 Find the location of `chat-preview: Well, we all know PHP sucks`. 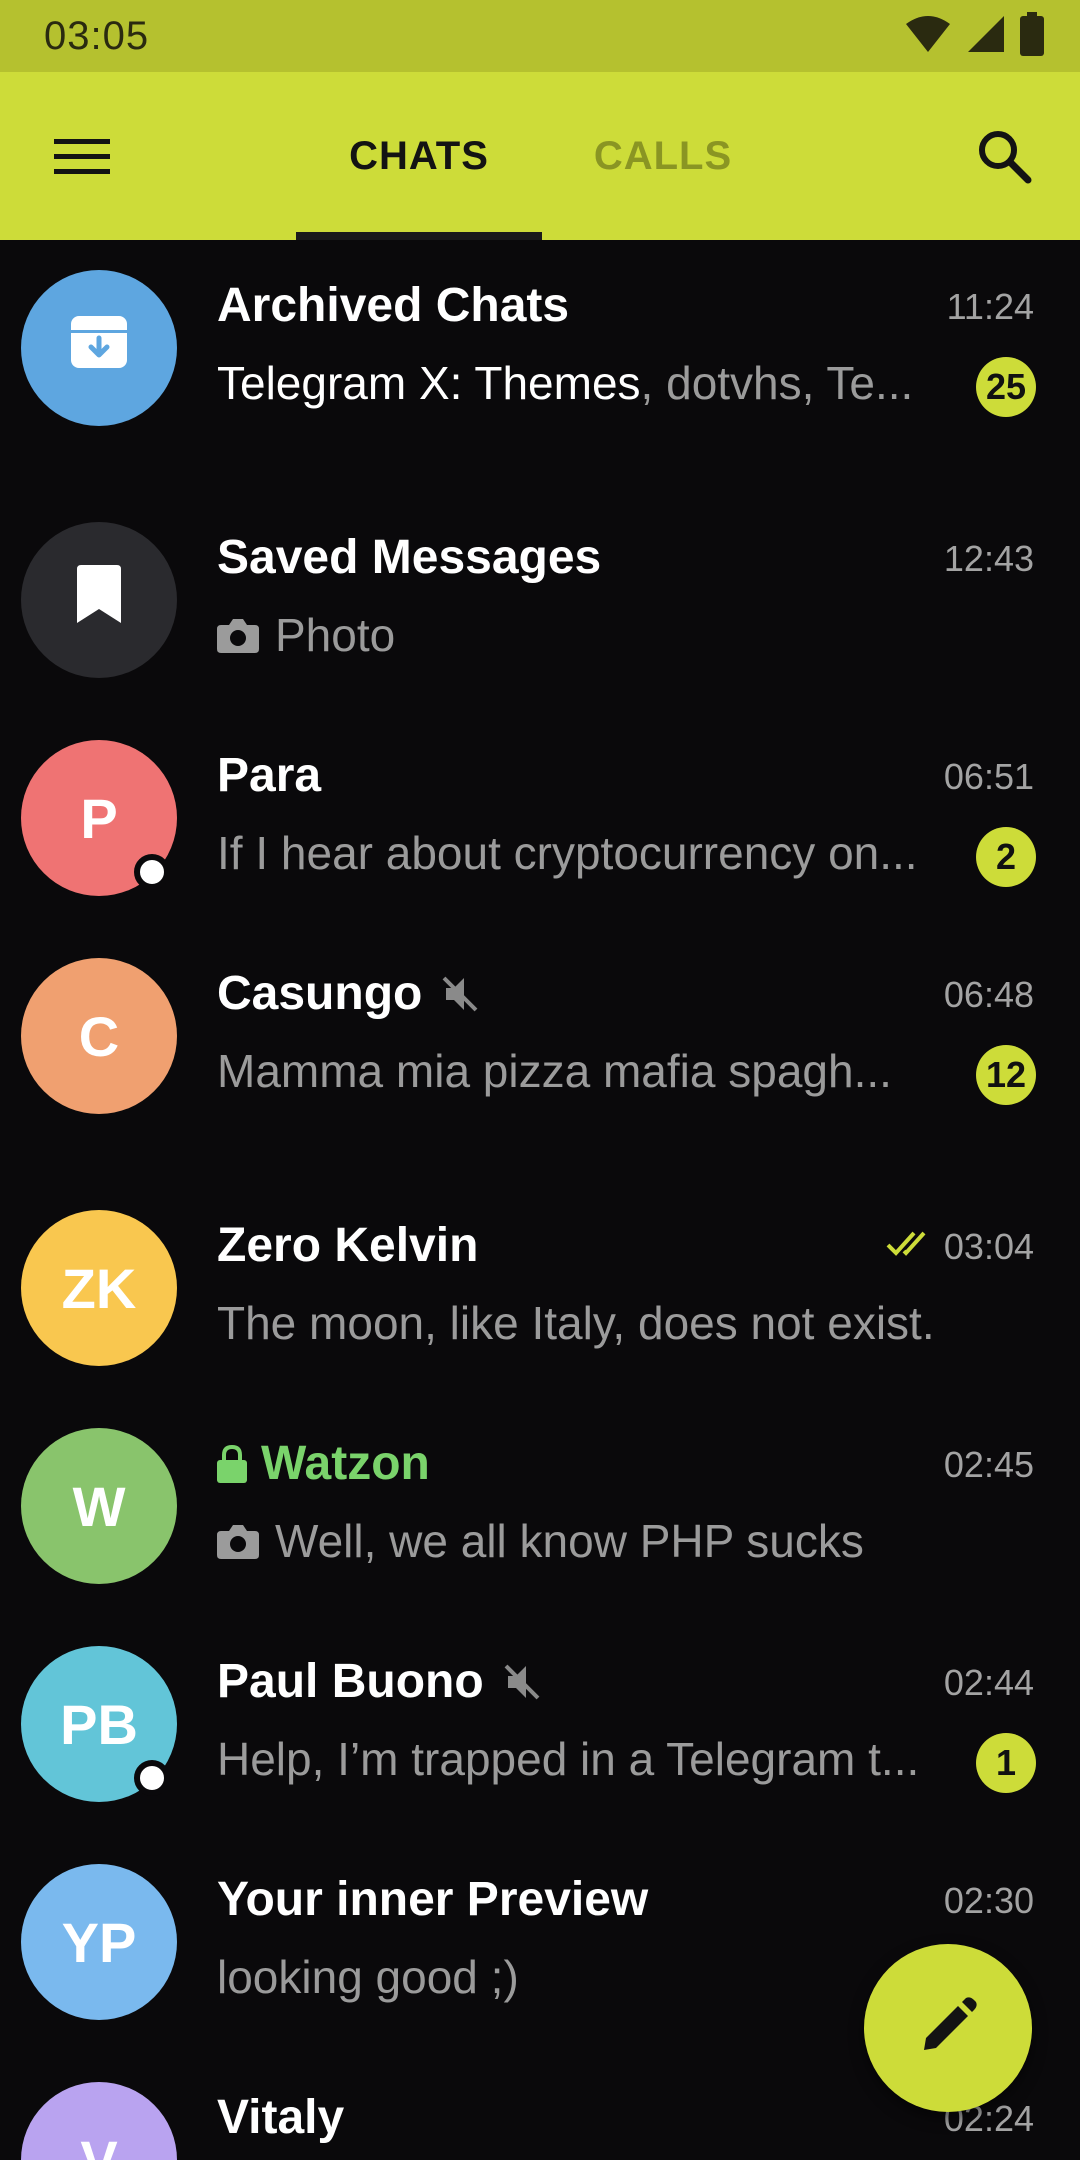

chat-preview: Well, we all know PHP sucks is located at coordinates (617, 1541).